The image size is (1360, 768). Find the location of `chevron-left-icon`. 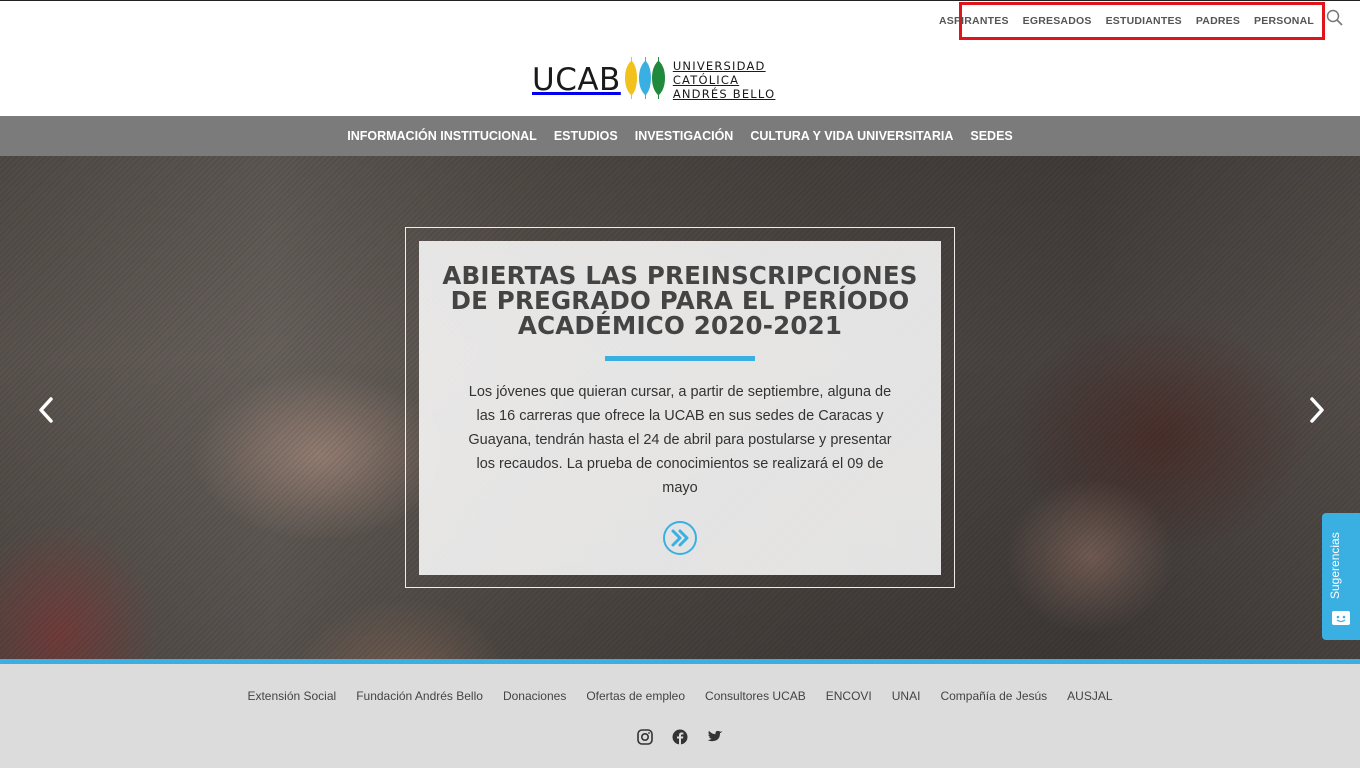

chevron-left-icon is located at coordinates (47, 410).